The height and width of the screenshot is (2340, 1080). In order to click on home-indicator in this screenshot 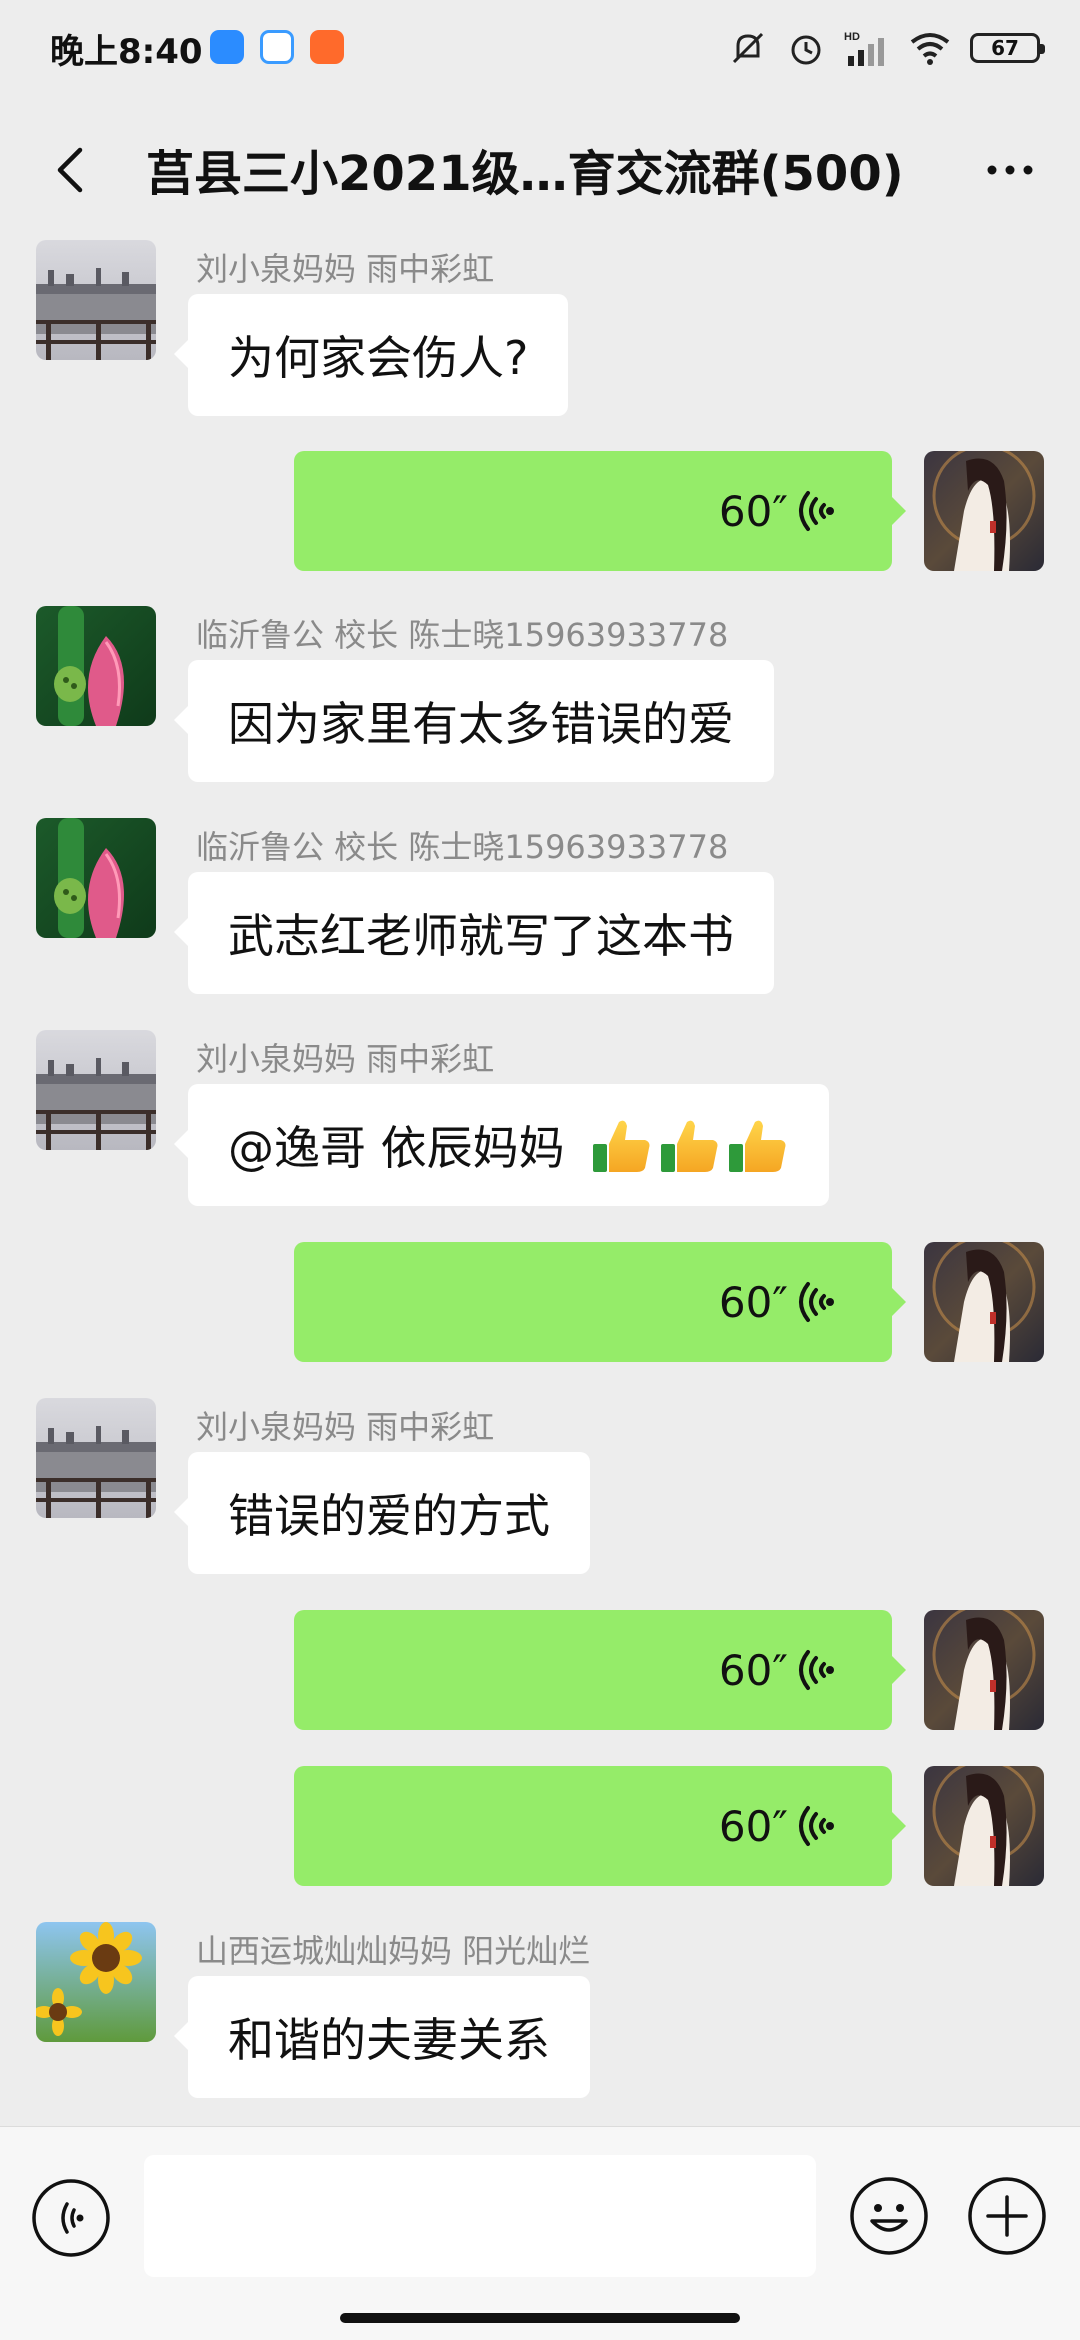, I will do `click(540, 2318)`.